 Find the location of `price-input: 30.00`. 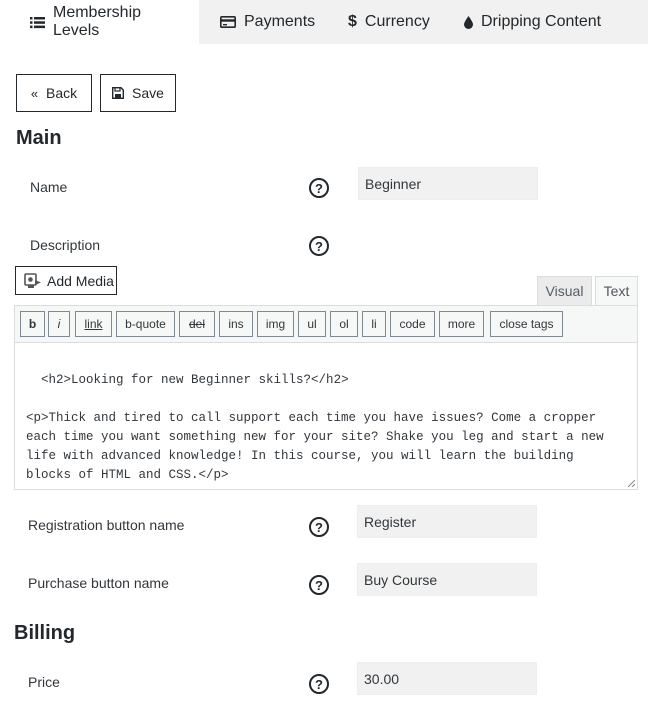

price-input: 30.00 is located at coordinates (447, 678).